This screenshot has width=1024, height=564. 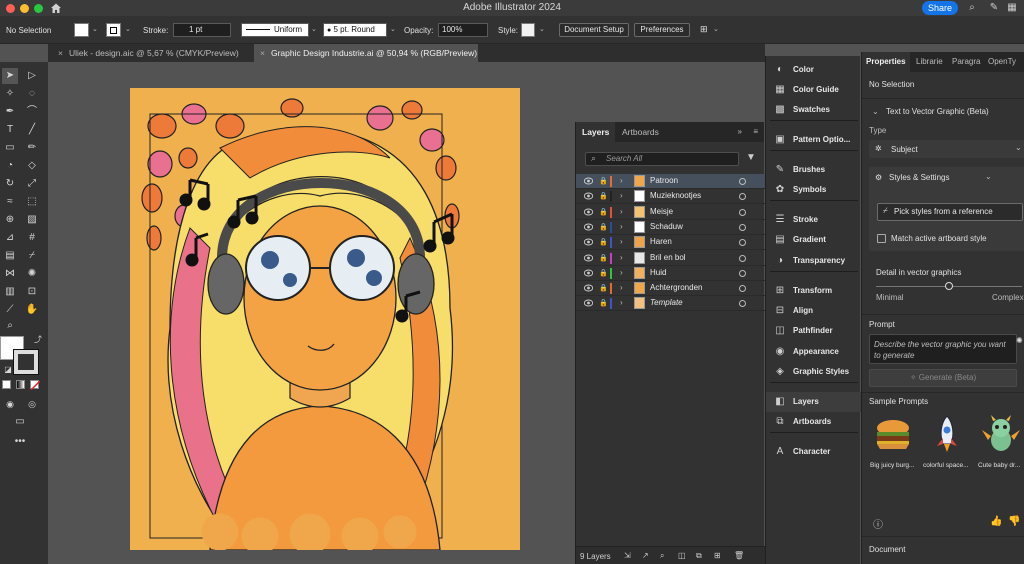 What do you see at coordinates (26, 362) in the screenshot?
I see `stroke-color-box` at bounding box center [26, 362].